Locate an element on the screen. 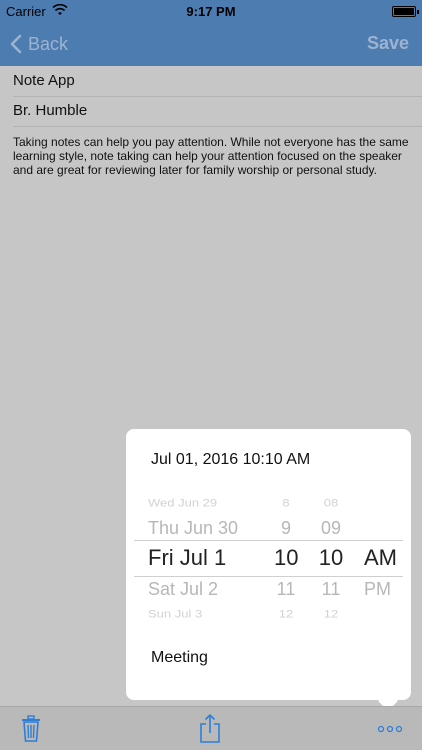 The height and width of the screenshot is (750, 422). picker-minute-option: 09 is located at coordinates (331, 528).